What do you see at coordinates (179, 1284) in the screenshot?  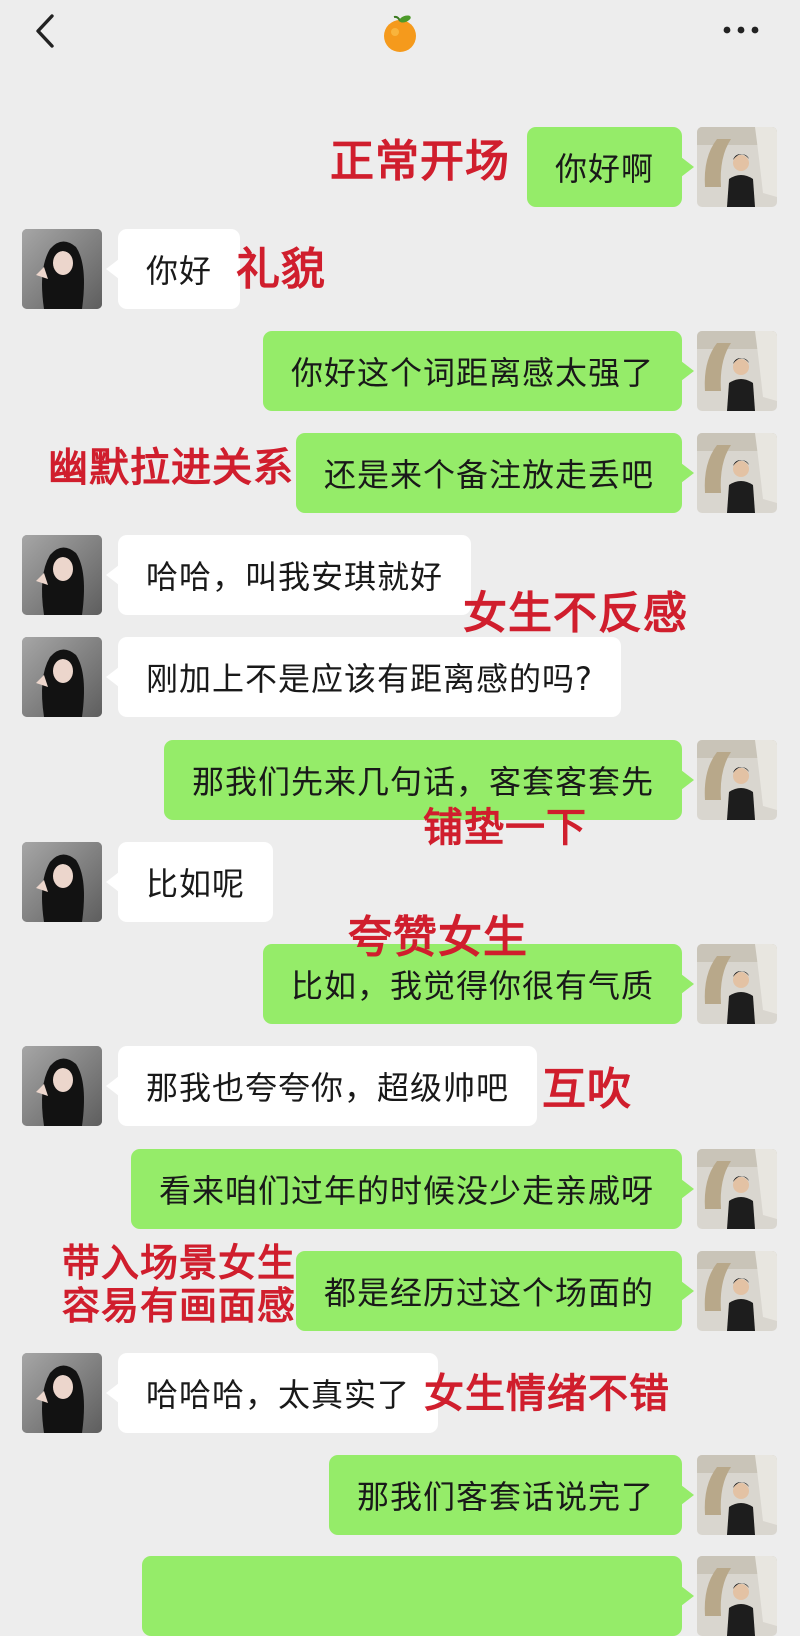 I see `annotation-text: 带入场景女生 容易有画面感` at bounding box center [179, 1284].